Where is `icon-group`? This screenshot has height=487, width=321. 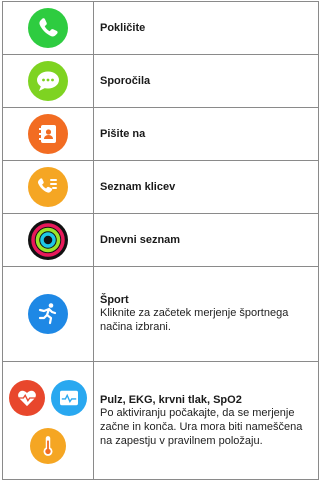
icon-group is located at coordinates (48, 421).